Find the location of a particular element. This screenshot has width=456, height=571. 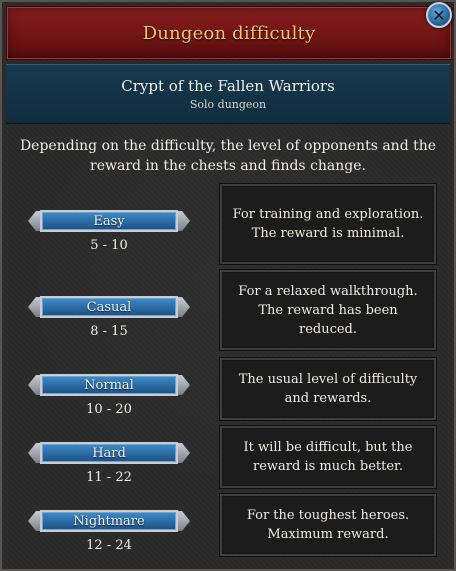

difficulty-button-label: Nightmare is located at coordinates (109, 521).